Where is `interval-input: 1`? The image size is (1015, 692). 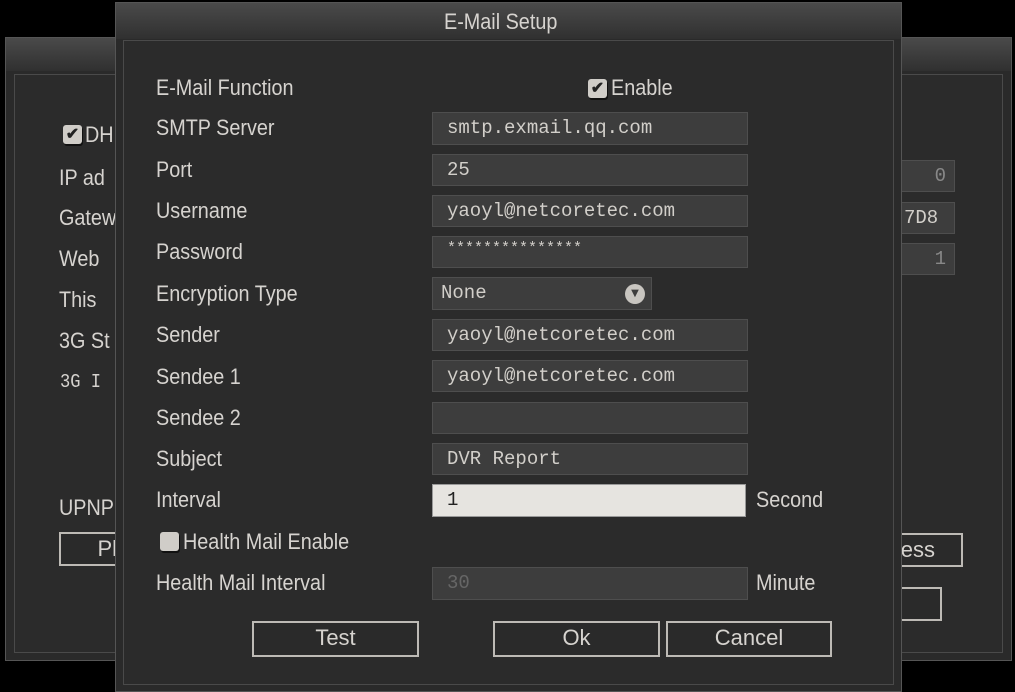
interval-input: 1 is located at coordinates (589, 500).